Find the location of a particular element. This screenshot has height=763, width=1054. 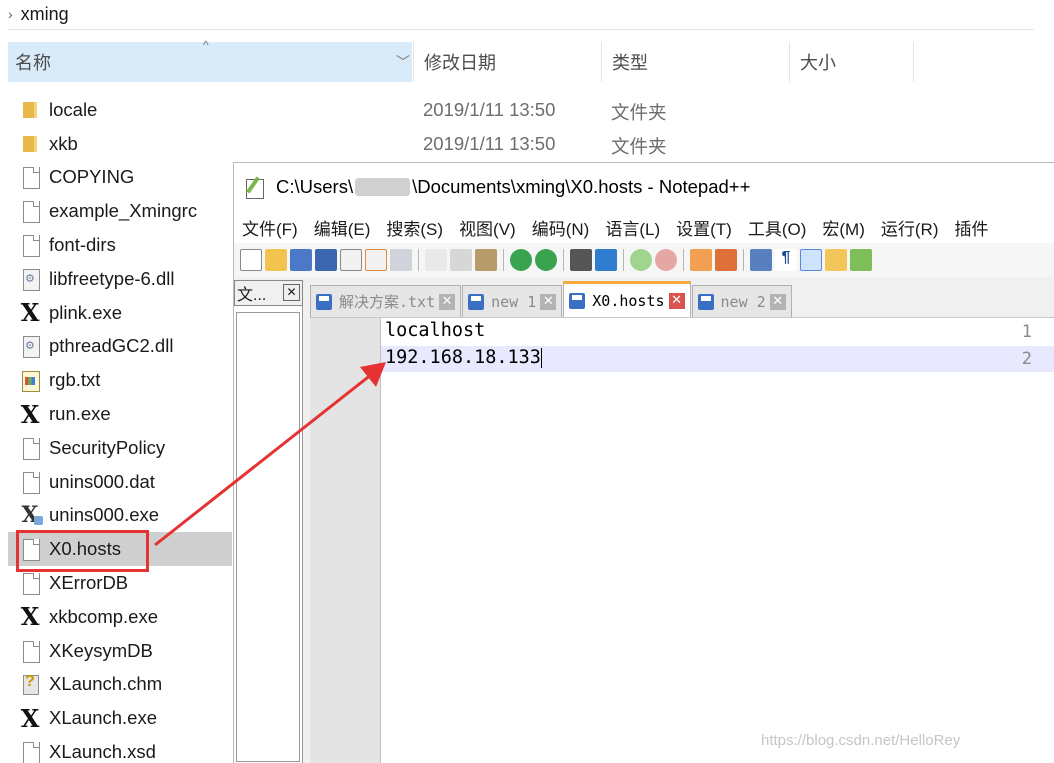

close-all-icon is located at coordinates (376, 260).